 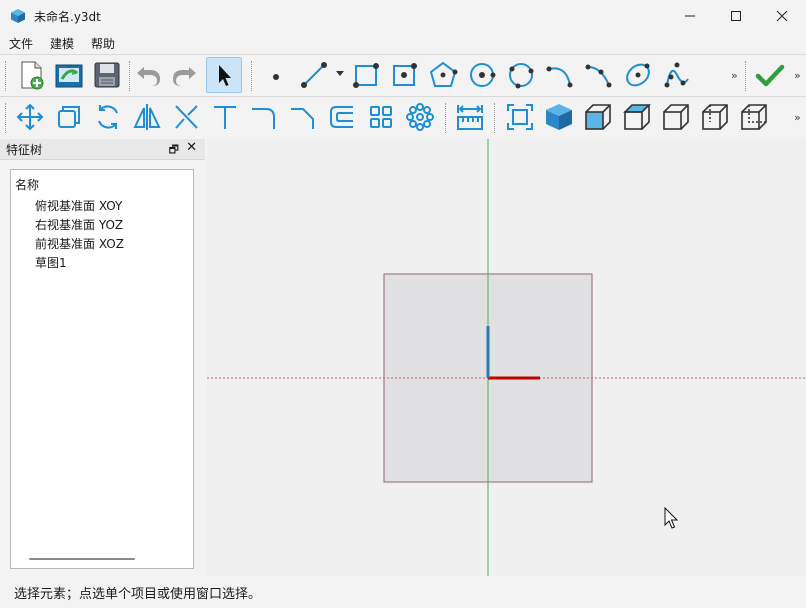 What do you see at coordinates (61, 43) in the screenshot?
I see `menu-modeling: 建模` at bounding box center [61, 43].